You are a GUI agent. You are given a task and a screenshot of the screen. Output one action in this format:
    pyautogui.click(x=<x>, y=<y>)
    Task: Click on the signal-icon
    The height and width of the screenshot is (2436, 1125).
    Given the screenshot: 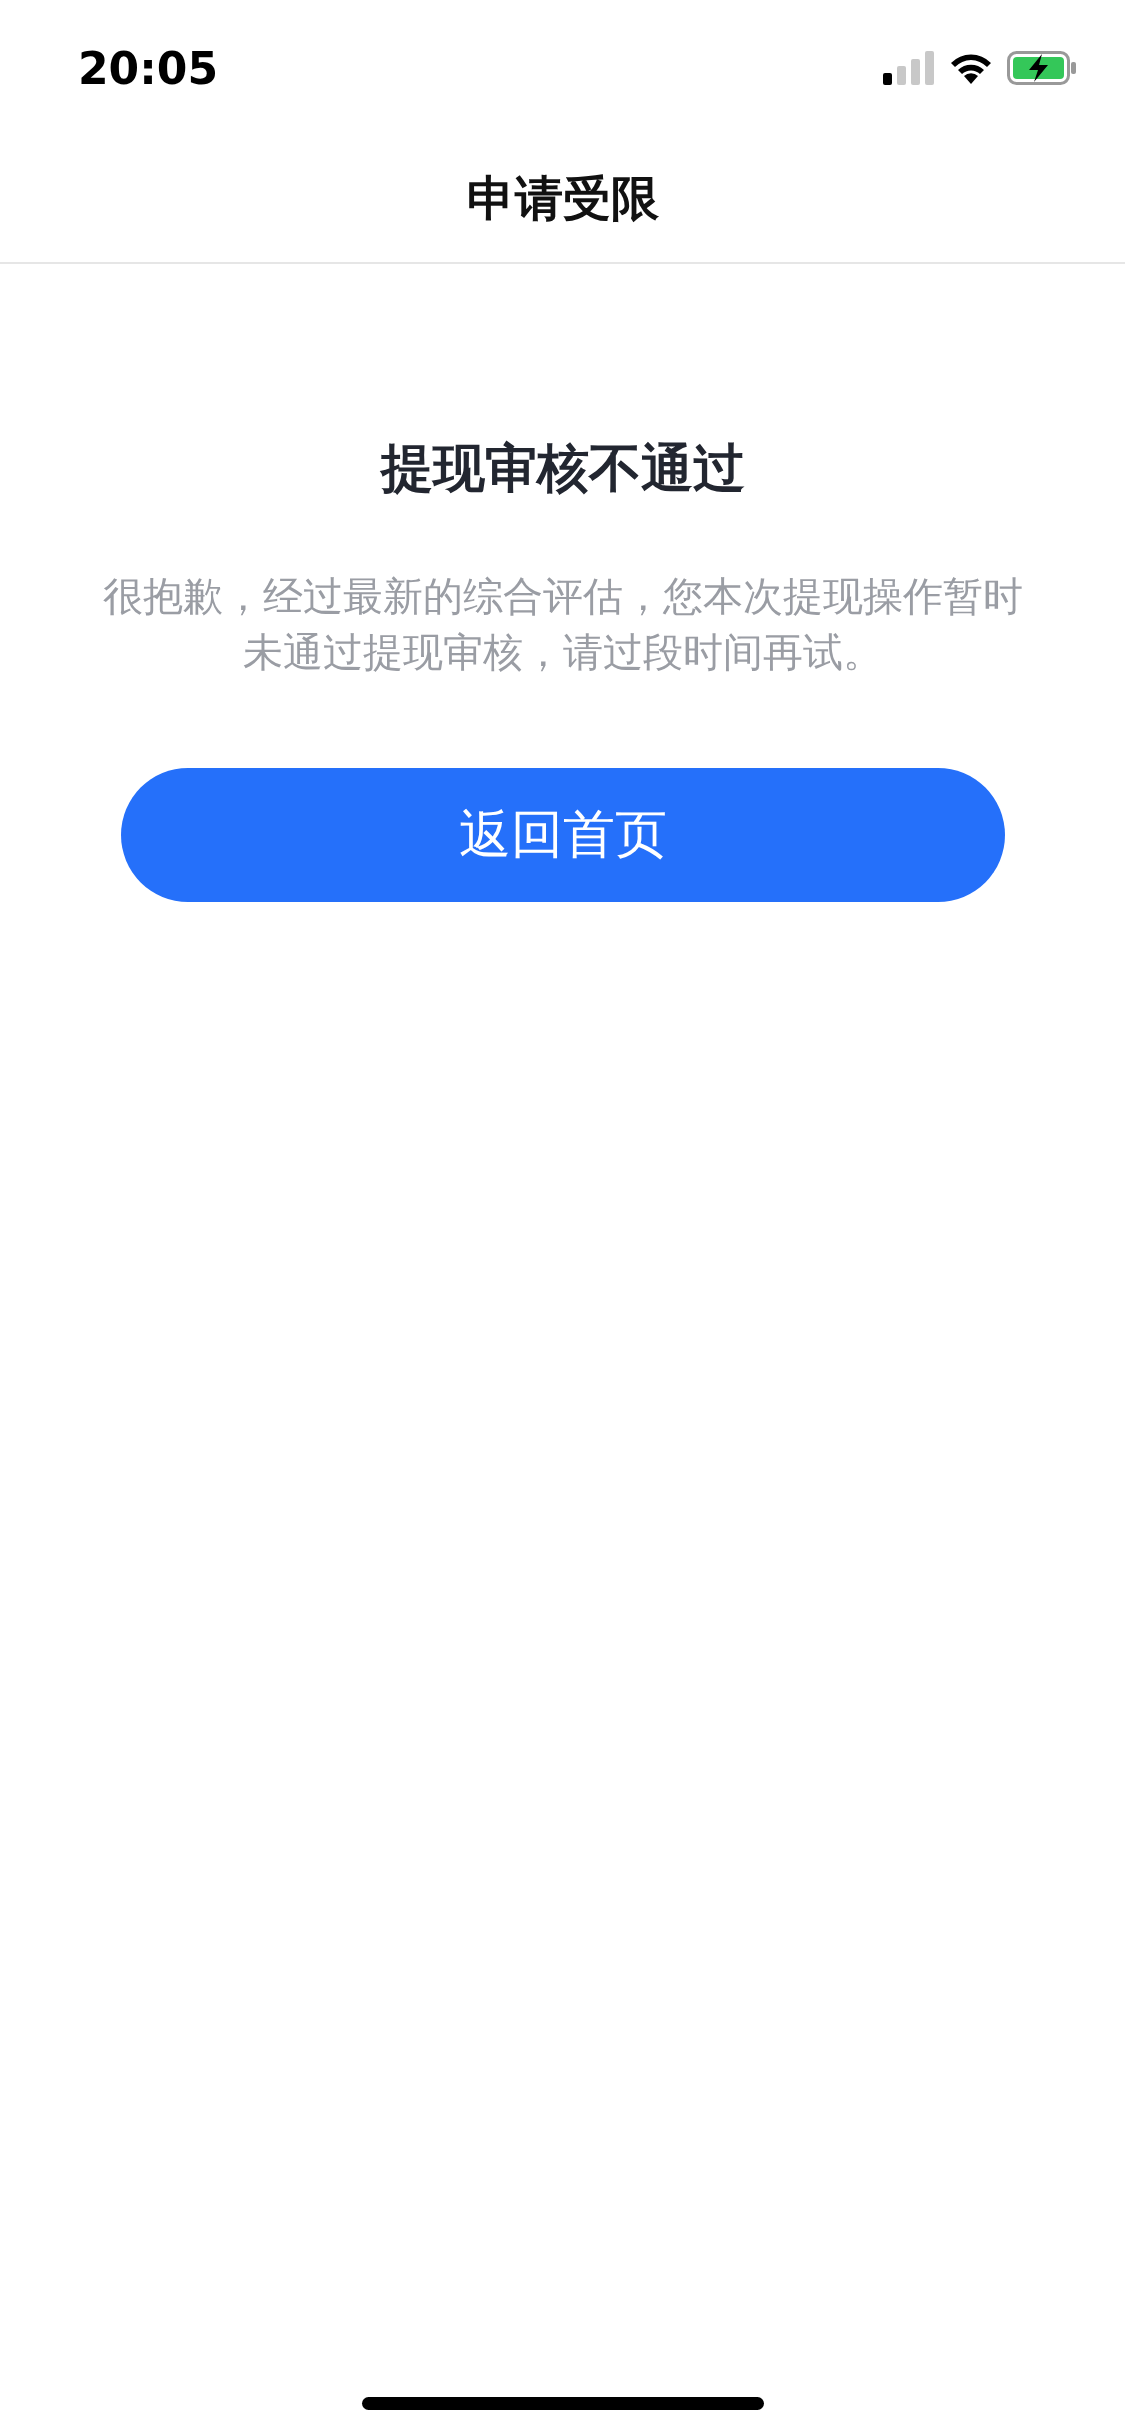 What is the action you would take?
    pyautogui.click(x=909, y=68)
    